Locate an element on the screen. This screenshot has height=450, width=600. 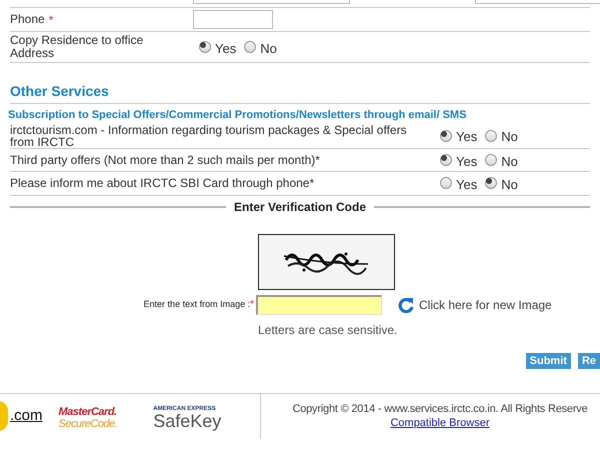
field-label: Phone is located at coordinates (27, 19).